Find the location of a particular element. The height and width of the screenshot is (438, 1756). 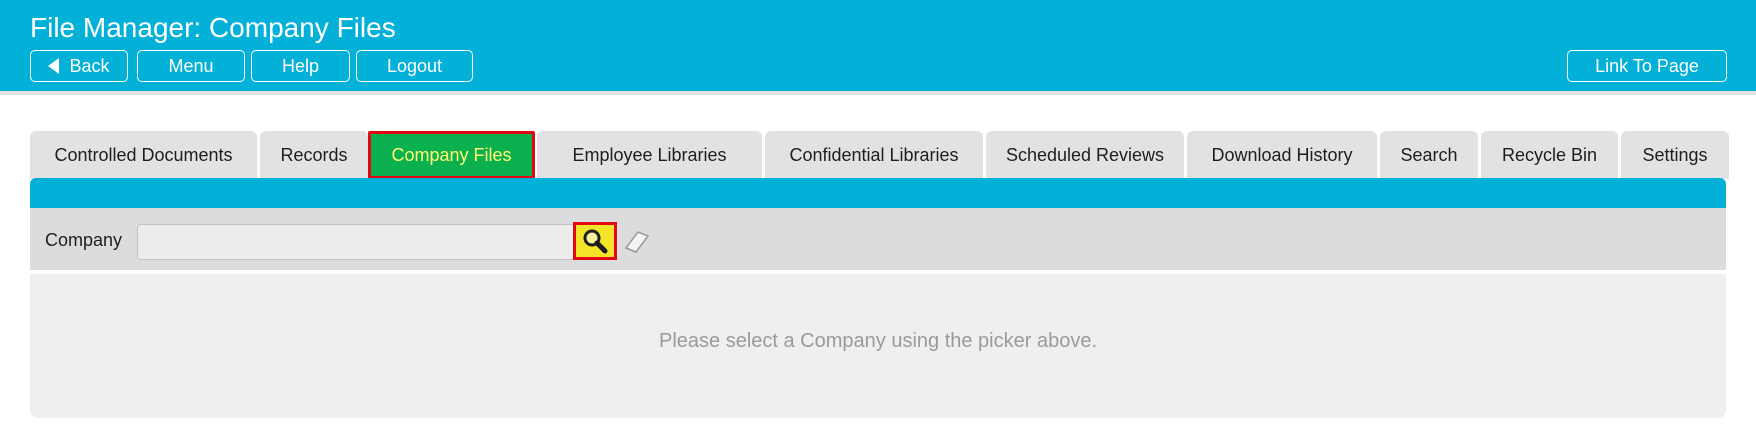

company-search-button is located at coordinates (595, 241).